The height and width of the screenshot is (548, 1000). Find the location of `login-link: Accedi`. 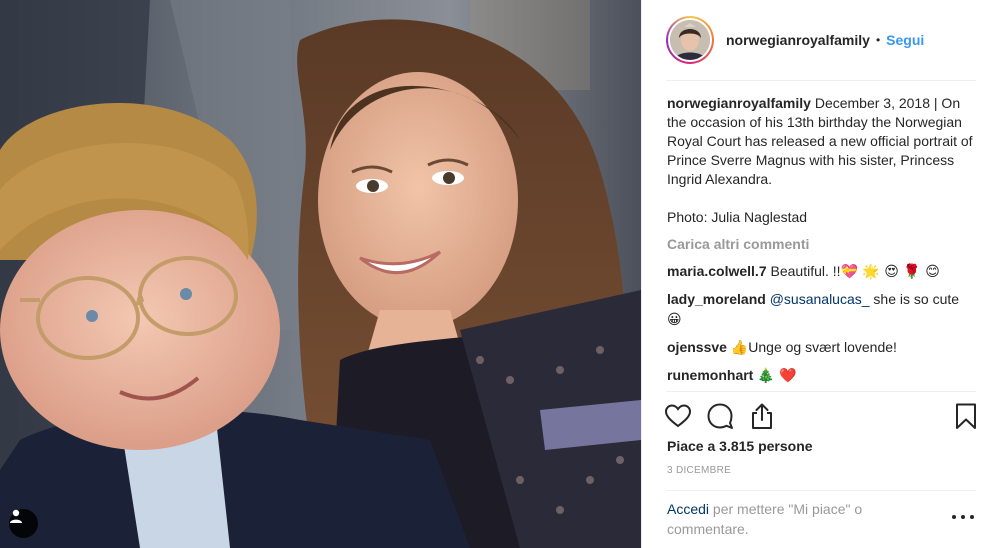

login-link: Accedi is located at coordinates (688, 509).